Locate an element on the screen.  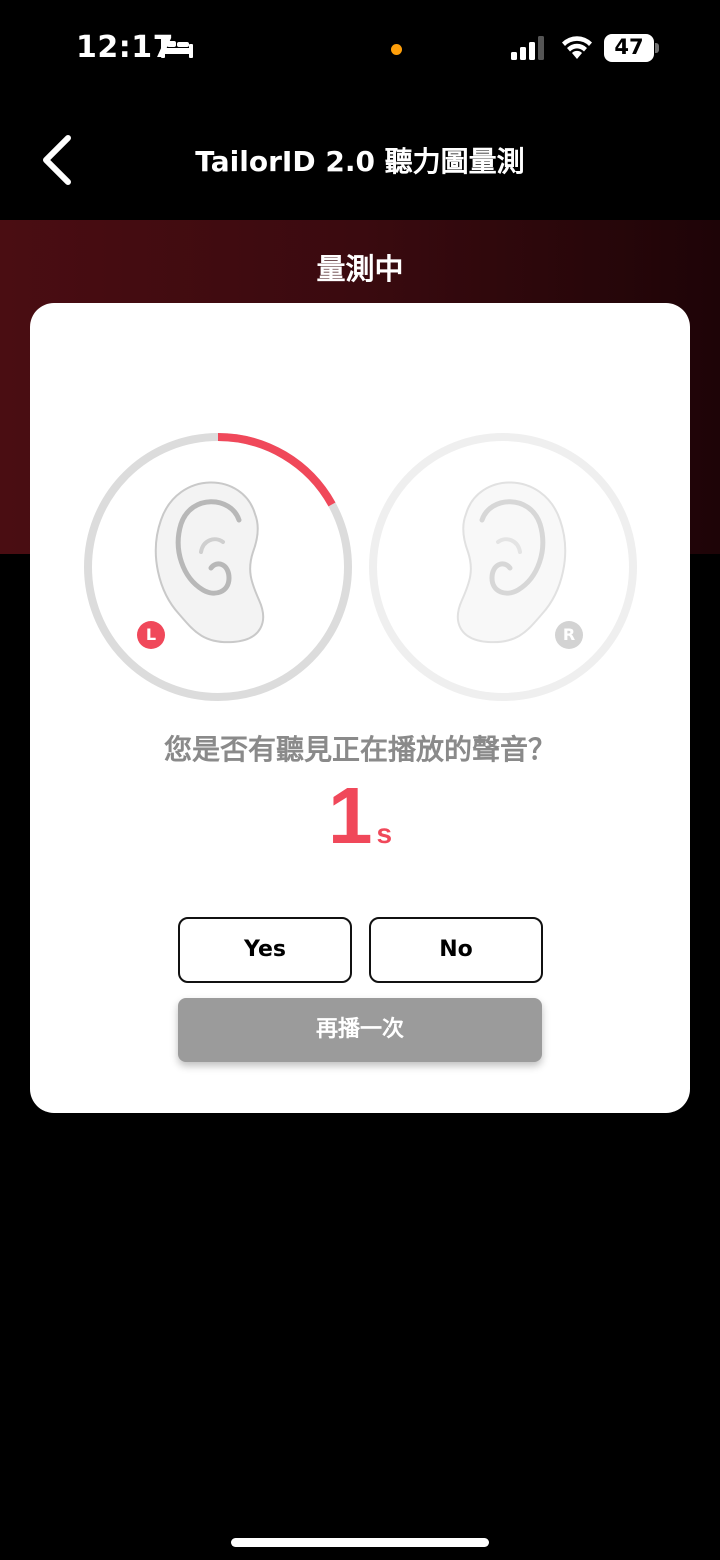
recording-indicator-dot is located at coordinates (396, 49).